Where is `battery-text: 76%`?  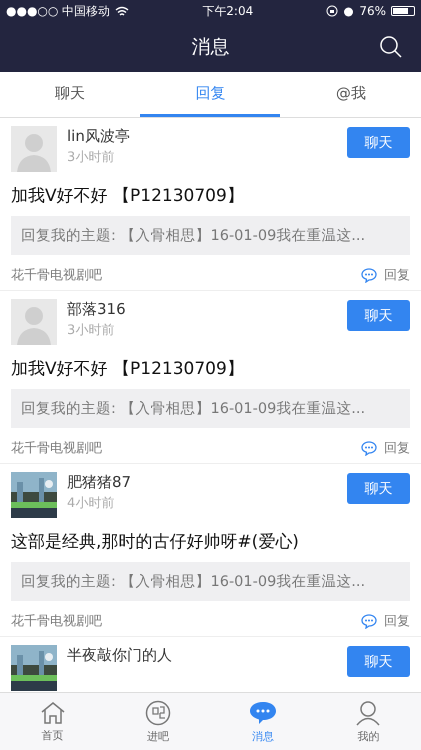 battery-text: 76% is located at coordinates (372, 11).